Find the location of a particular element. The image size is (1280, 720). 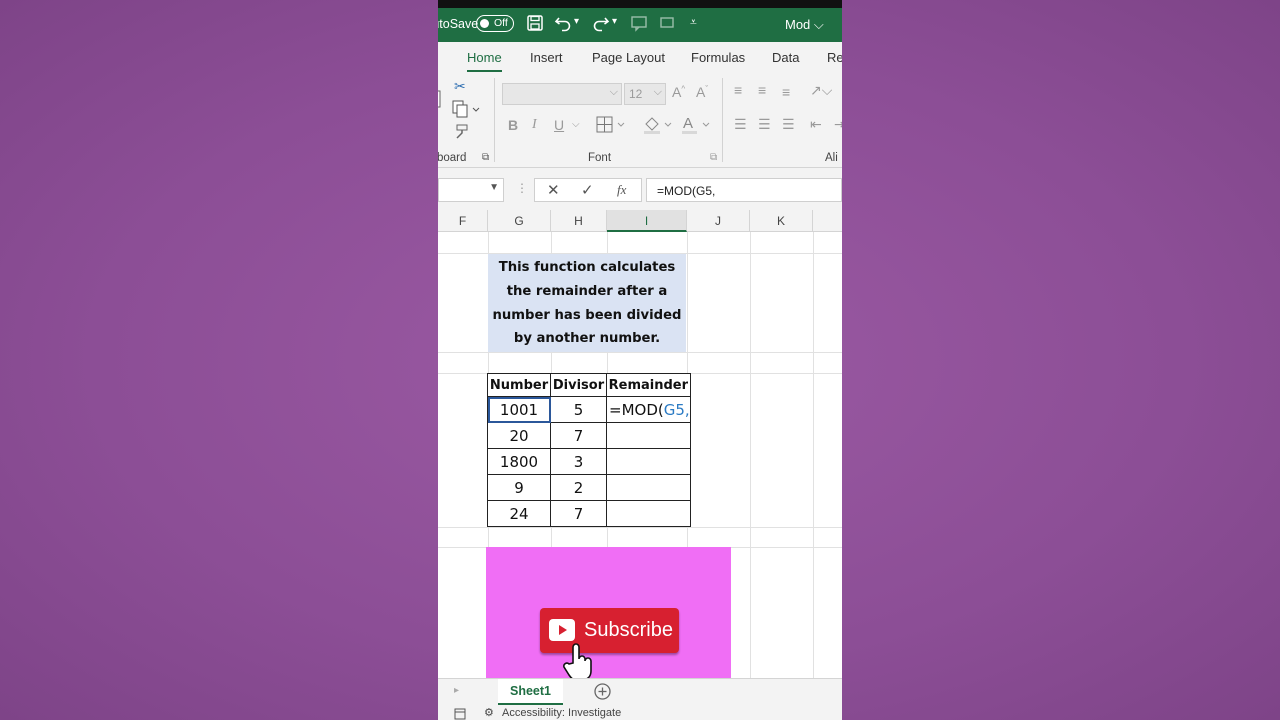

tab-data: Data is located at coordinates (785, 57).